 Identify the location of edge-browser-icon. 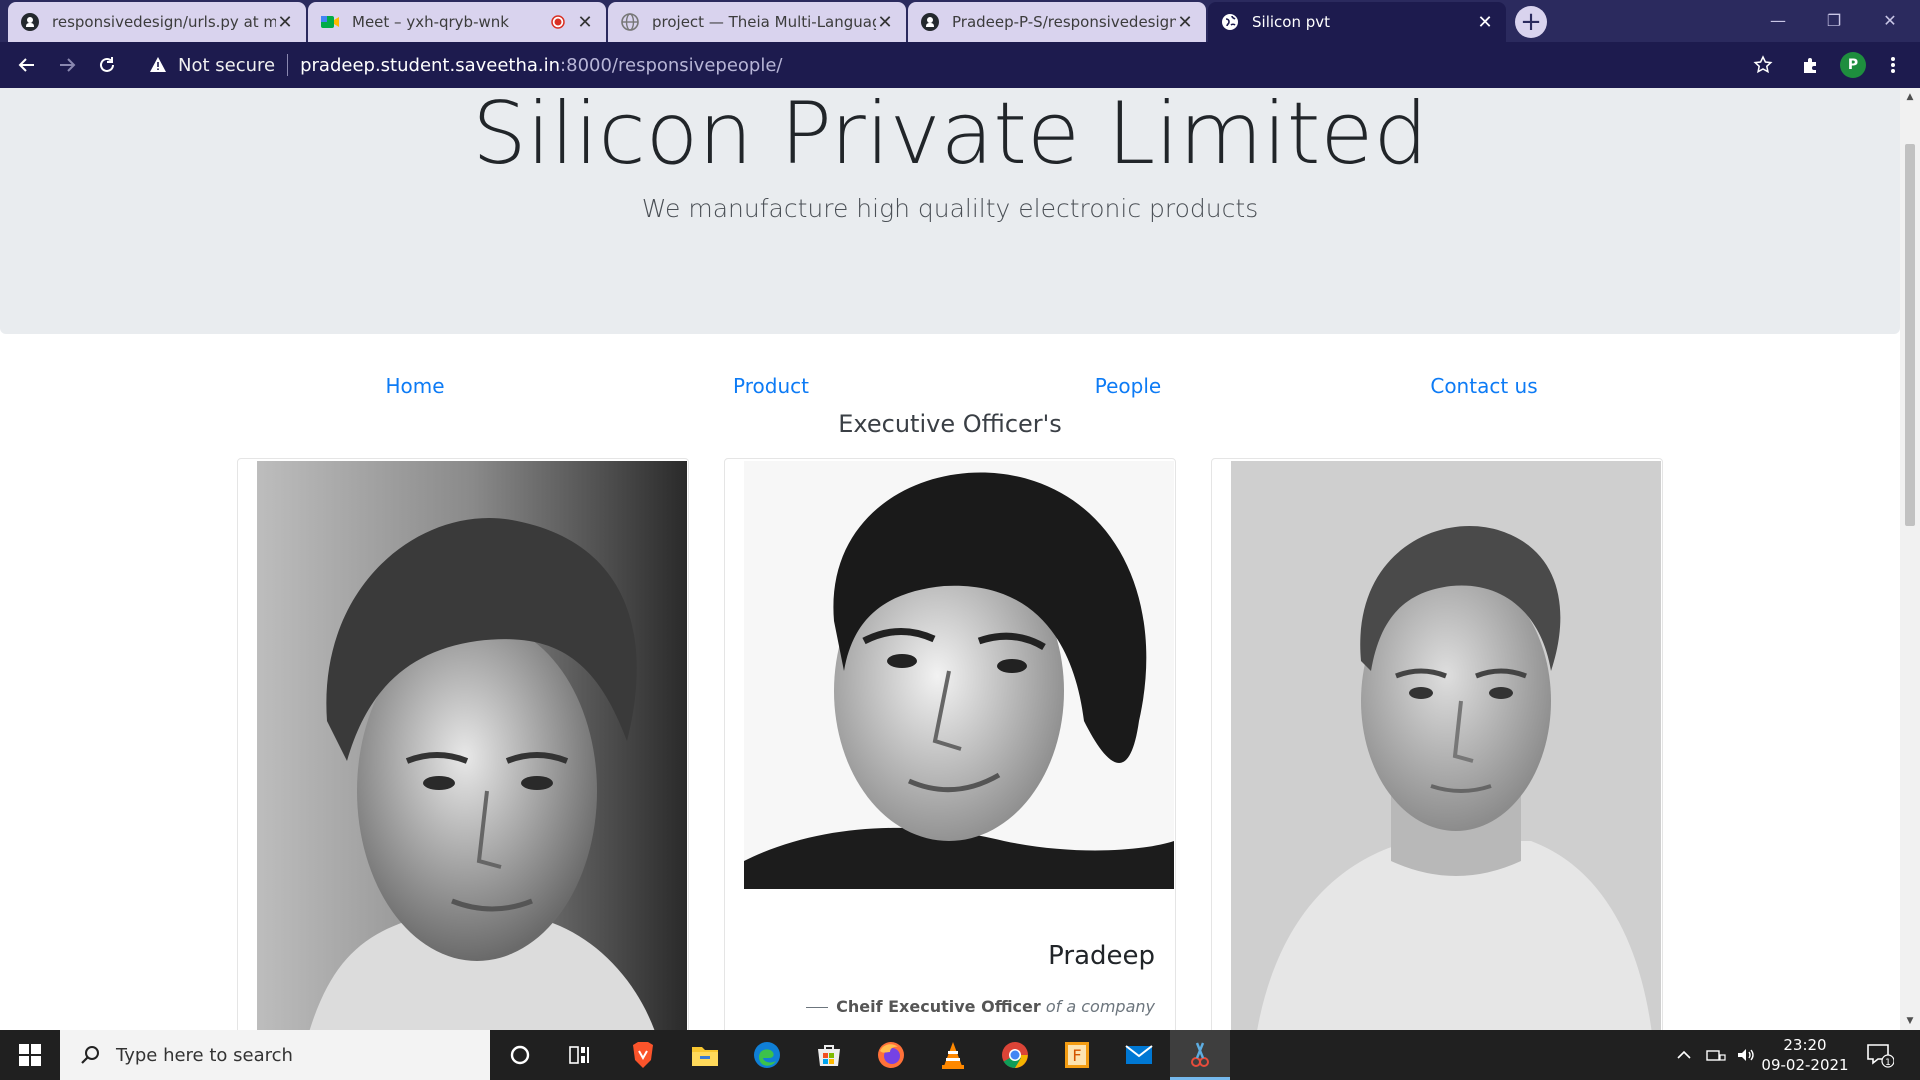
(767, 1055).